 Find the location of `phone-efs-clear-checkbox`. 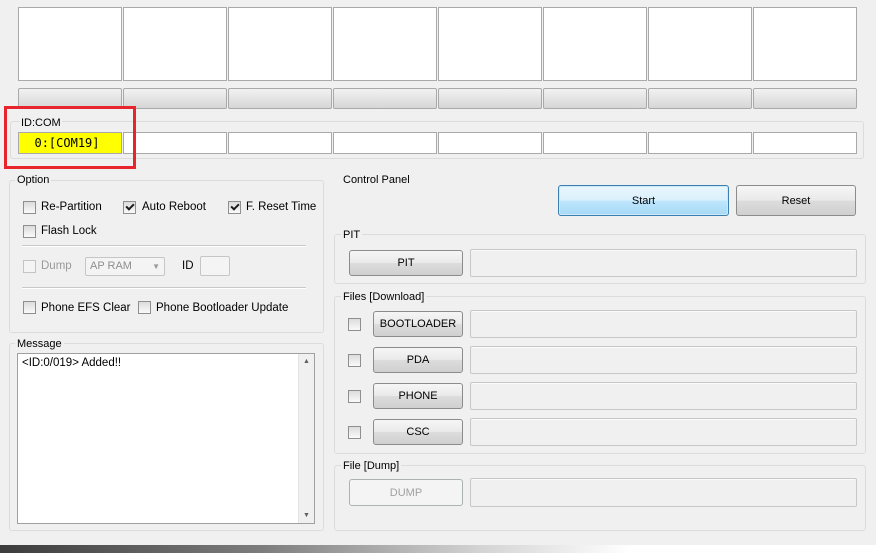

phone-efs-clear-checkbox is located at coordinates (29, 307).